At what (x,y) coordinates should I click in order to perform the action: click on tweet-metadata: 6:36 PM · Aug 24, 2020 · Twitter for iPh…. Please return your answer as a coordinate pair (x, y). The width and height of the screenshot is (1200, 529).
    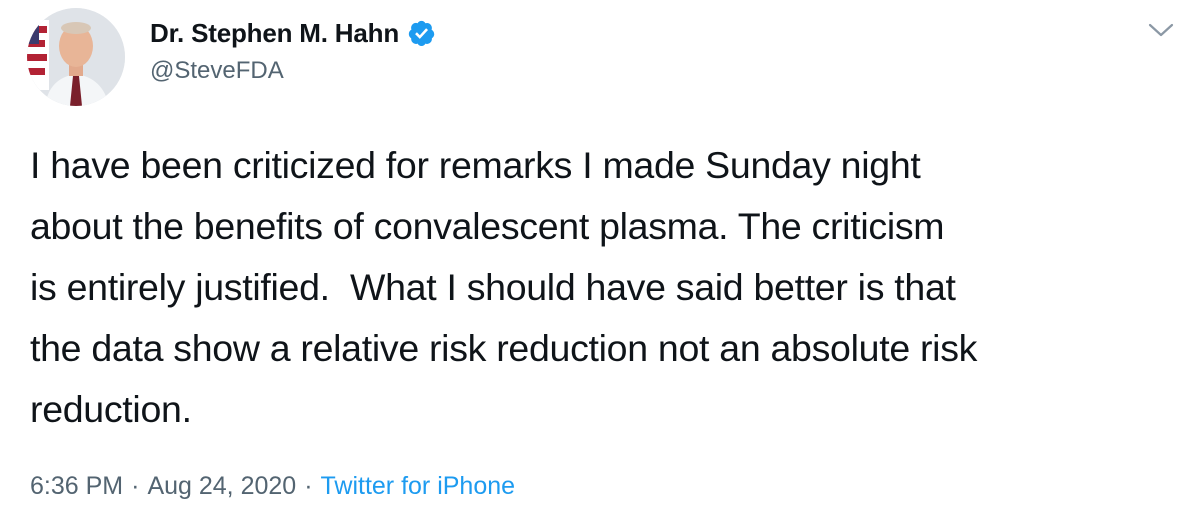
    Looking at the image, I should click on (272, 486).